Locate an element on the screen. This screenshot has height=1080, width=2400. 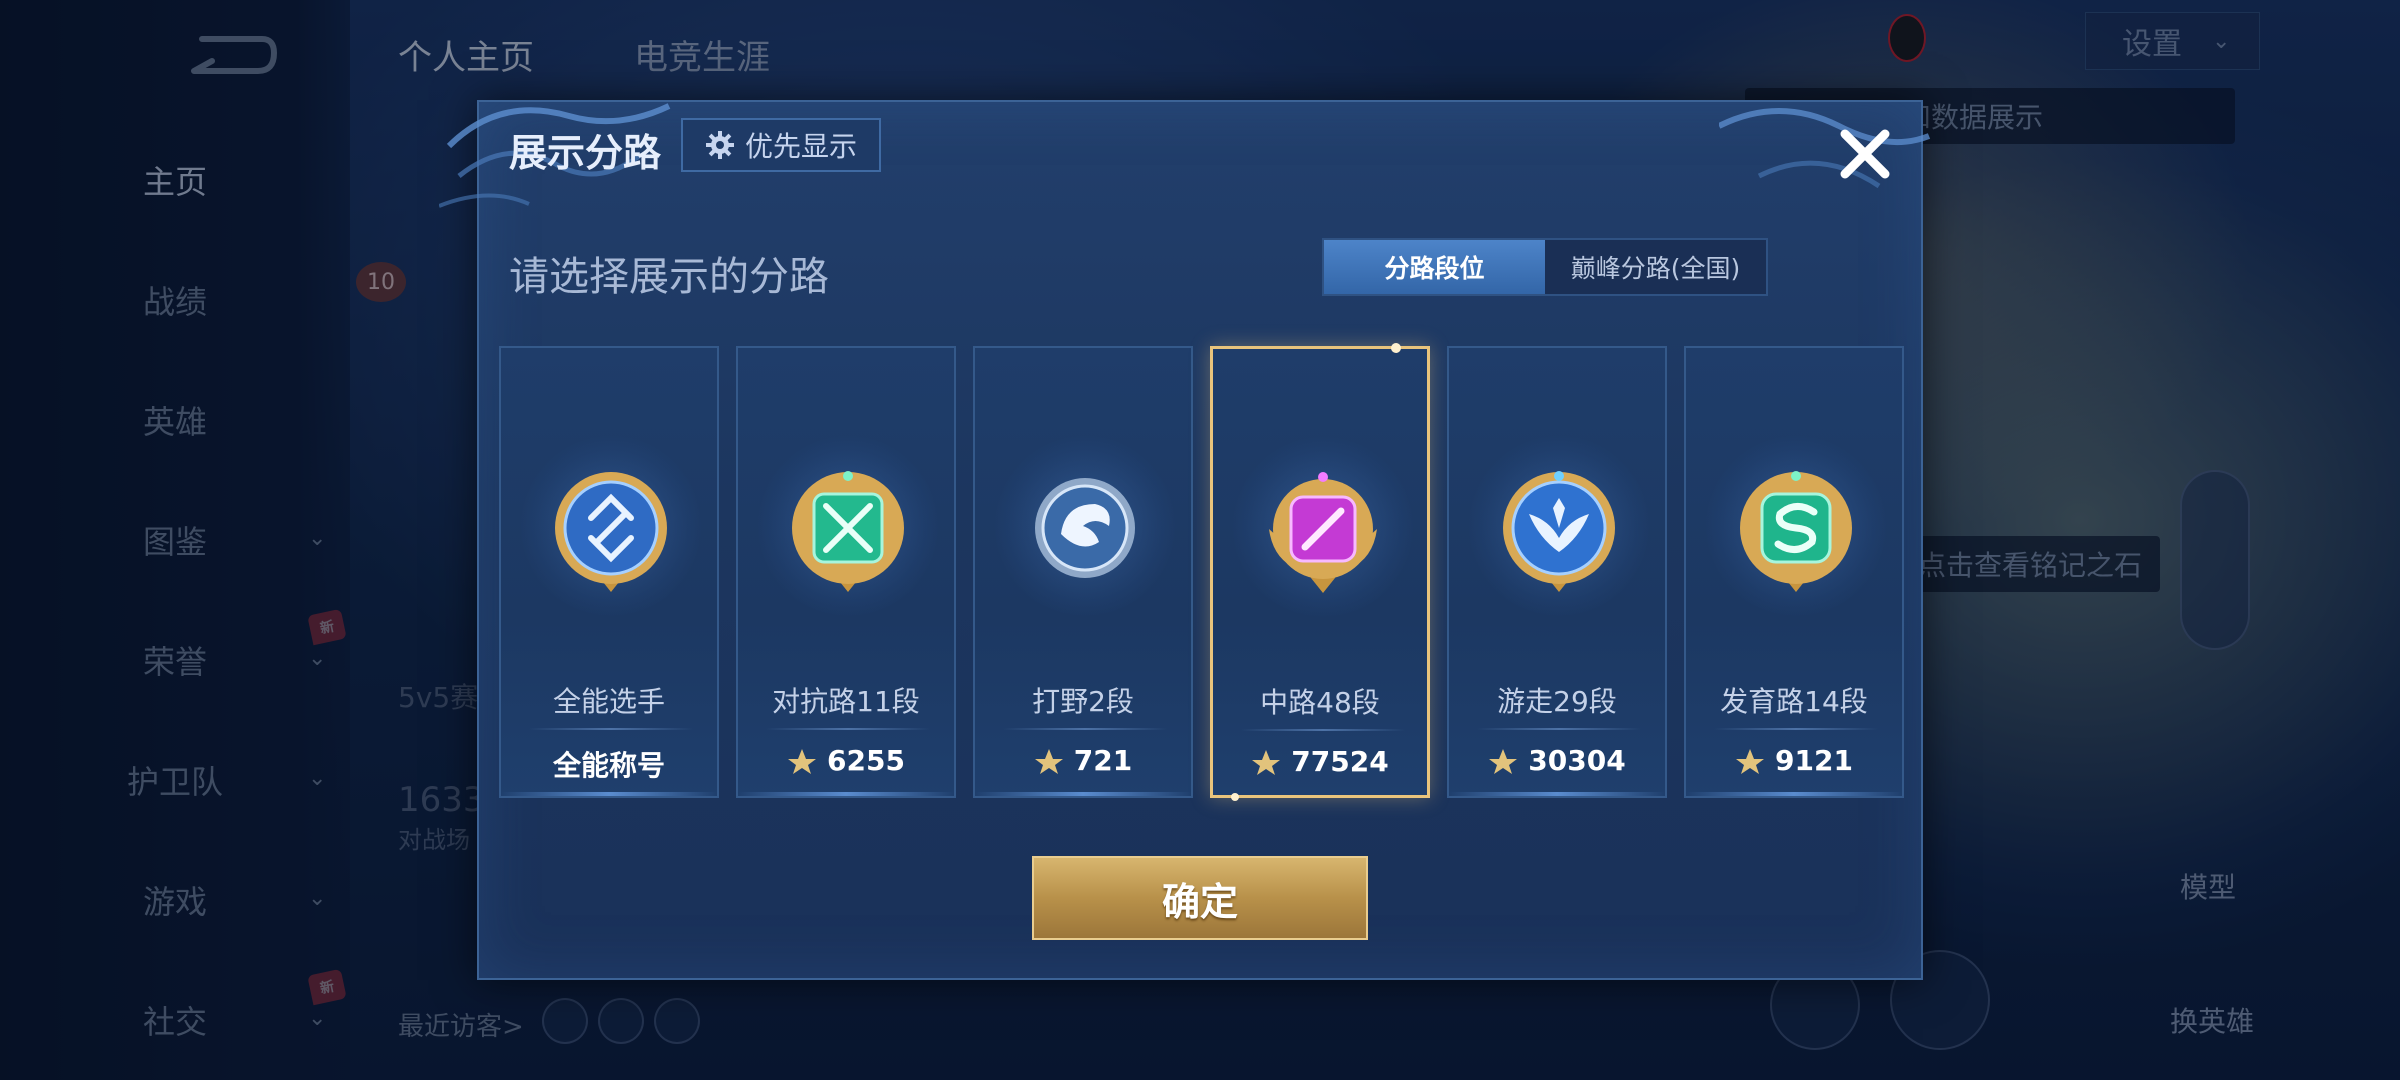
lane-card-name: 对抗路11段 is located at coordinates (846, 701).